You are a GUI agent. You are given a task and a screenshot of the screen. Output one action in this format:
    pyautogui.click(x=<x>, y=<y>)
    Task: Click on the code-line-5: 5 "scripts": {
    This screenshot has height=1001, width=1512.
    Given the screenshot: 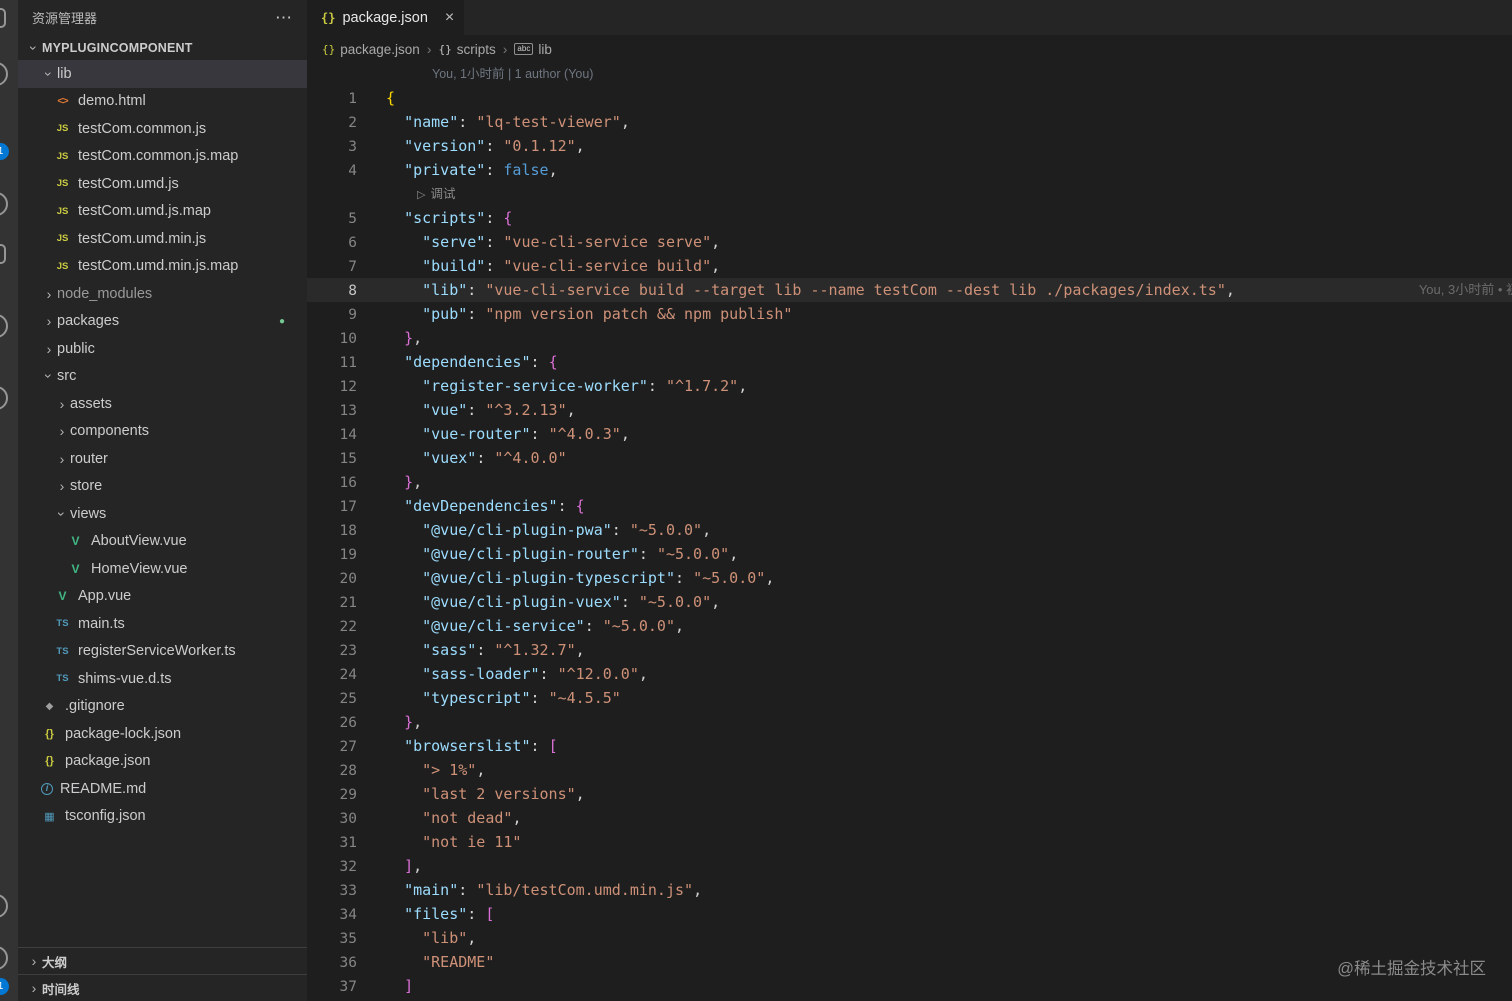 What is the action you would take?
    pyautogui.click(x=909, y=218)
    